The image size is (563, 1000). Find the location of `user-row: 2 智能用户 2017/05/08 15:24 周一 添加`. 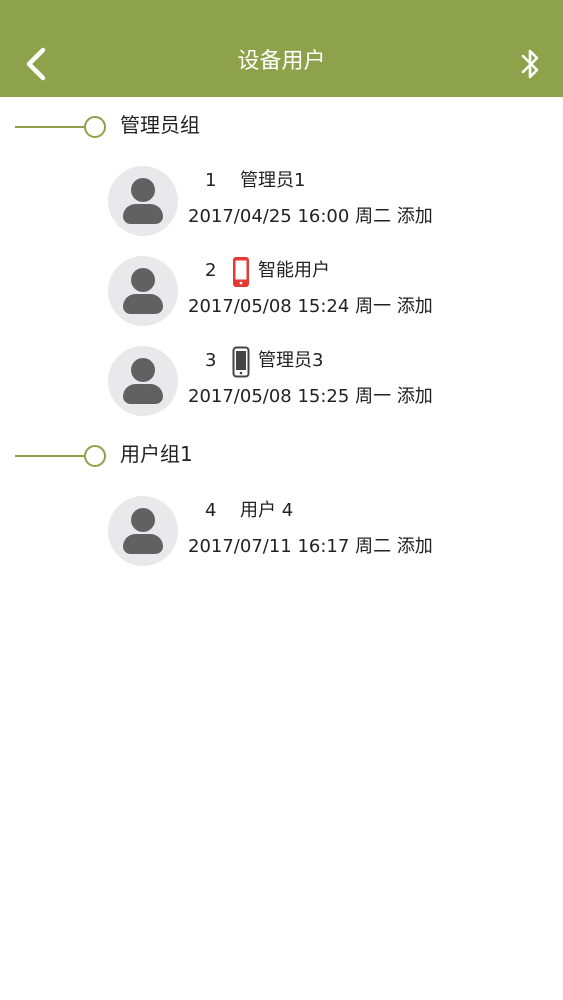

user-row: 2 智能用户 2017/05/08 15:24 周一 添加 is located at coordinates (281, 296).